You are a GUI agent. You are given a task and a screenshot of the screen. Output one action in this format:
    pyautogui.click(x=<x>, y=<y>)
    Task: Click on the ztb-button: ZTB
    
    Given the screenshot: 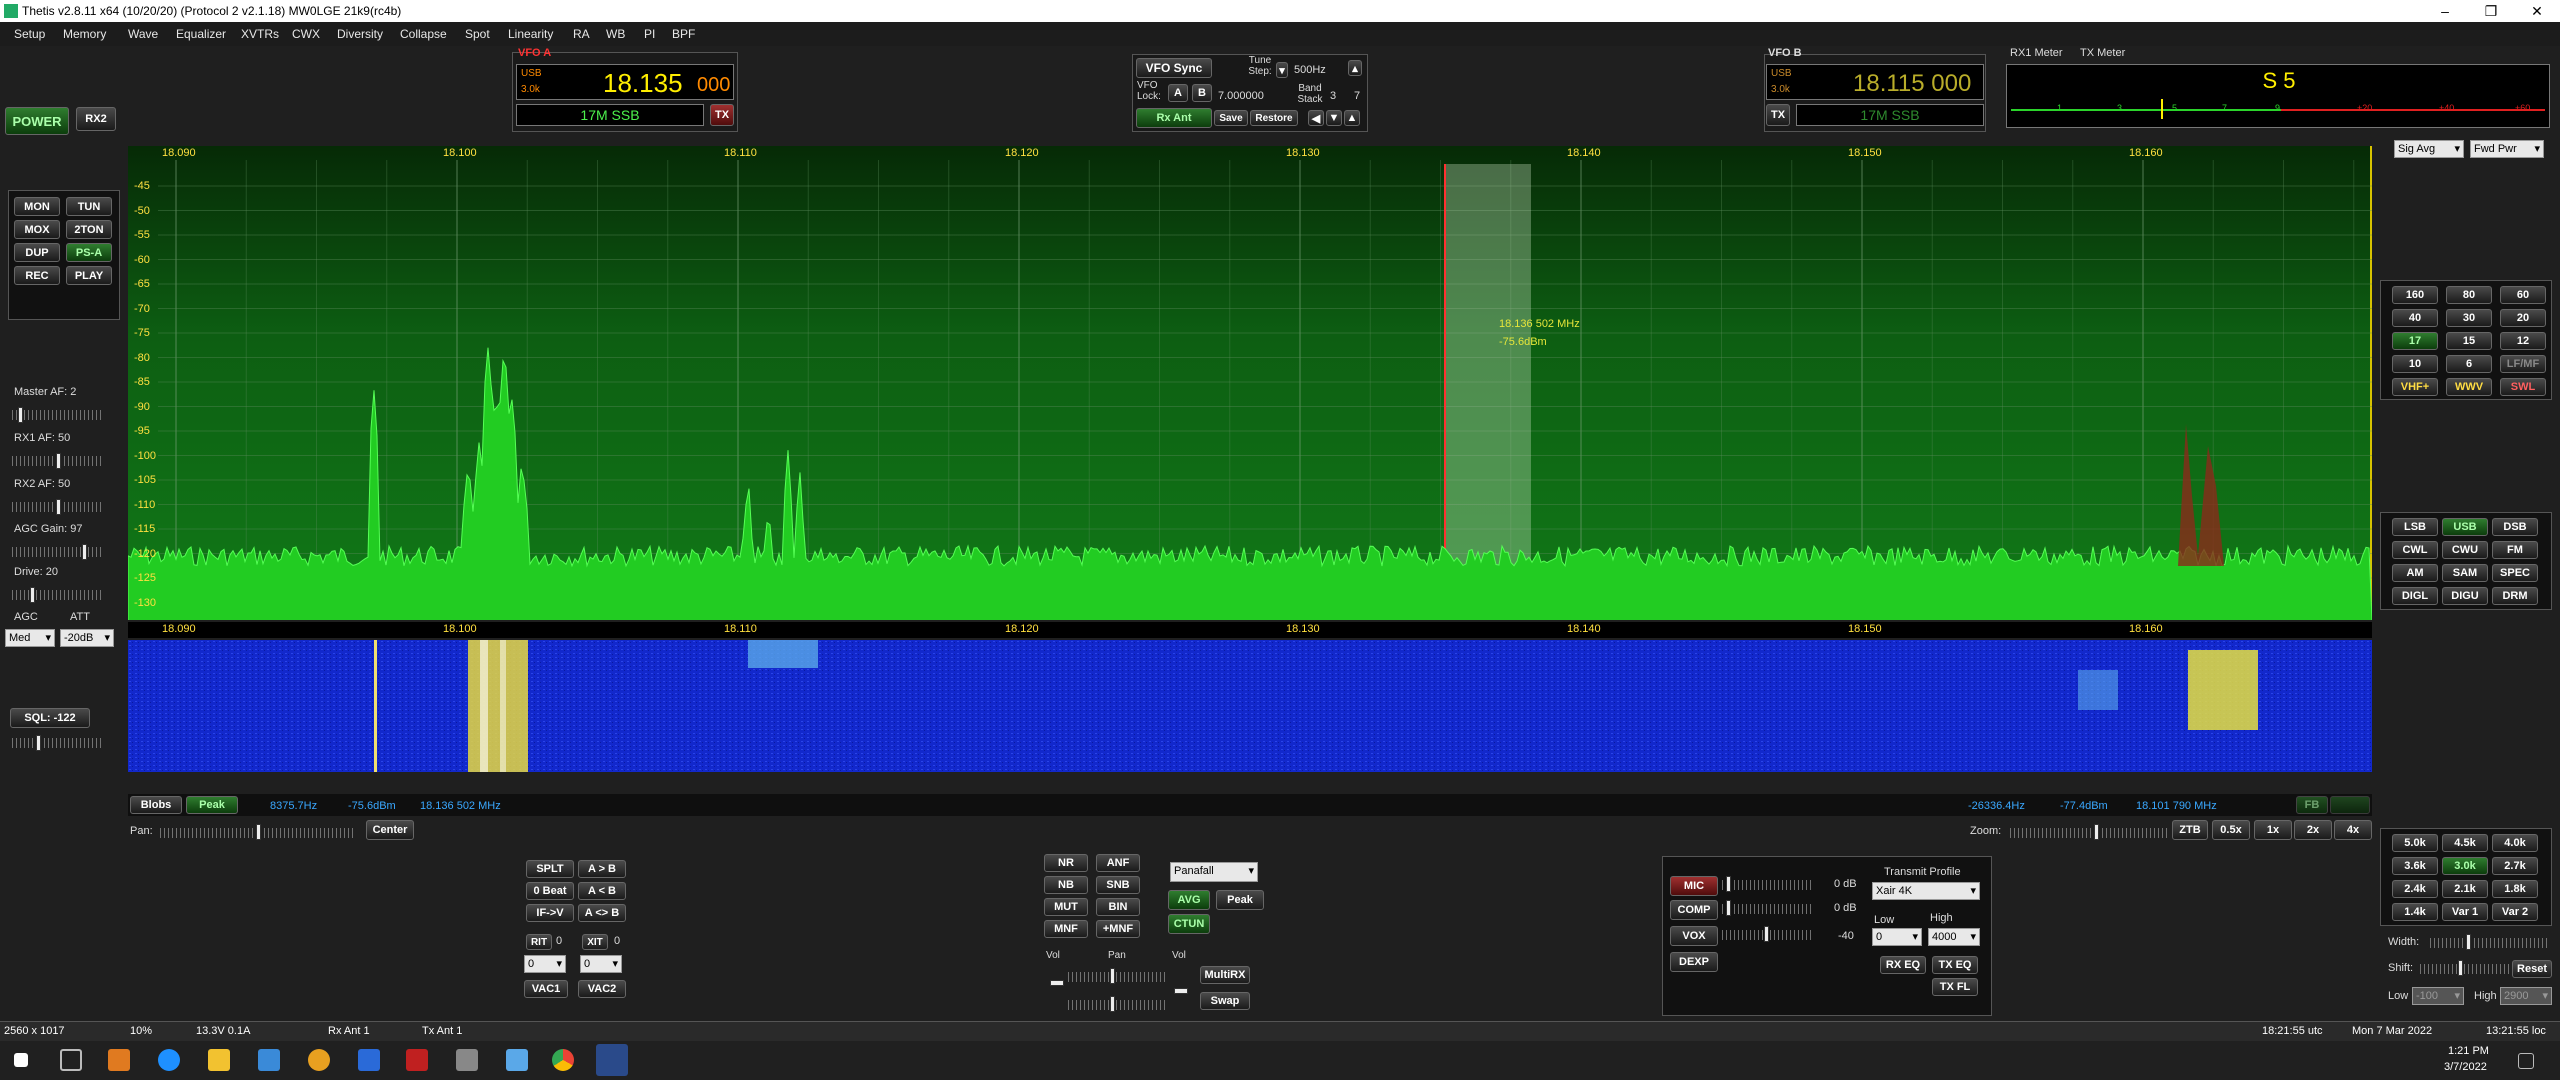 What is the action you would take?
    pyautogui.click(x=2190, y=830)
    